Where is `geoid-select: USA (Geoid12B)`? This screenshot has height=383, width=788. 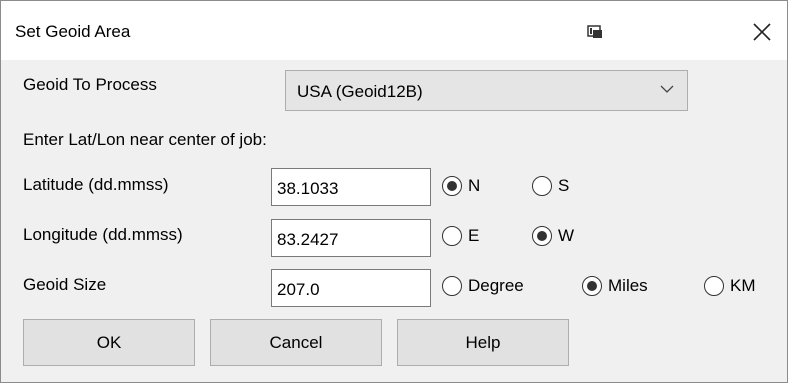
geoid-select: USA (Geoid12B) is located at coordinates (486, 90).